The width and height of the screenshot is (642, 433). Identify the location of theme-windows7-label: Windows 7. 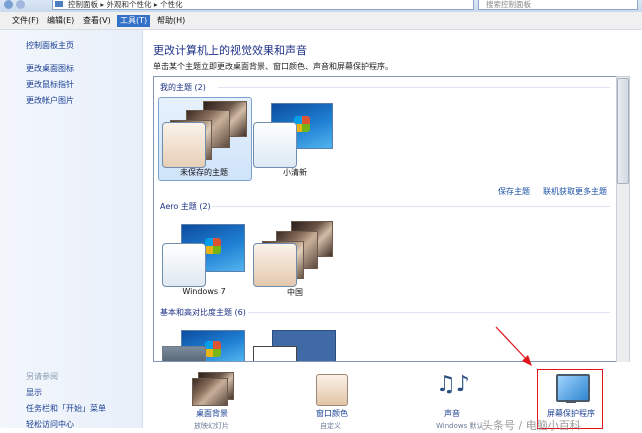
(204, 291).